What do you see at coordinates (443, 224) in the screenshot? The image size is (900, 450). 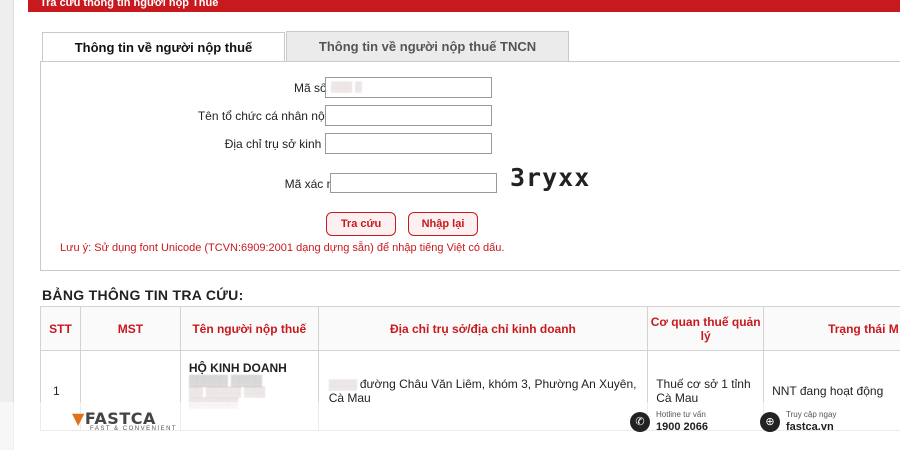 I see `reset-button: Nhập lại` at bounding box center [443, 224].